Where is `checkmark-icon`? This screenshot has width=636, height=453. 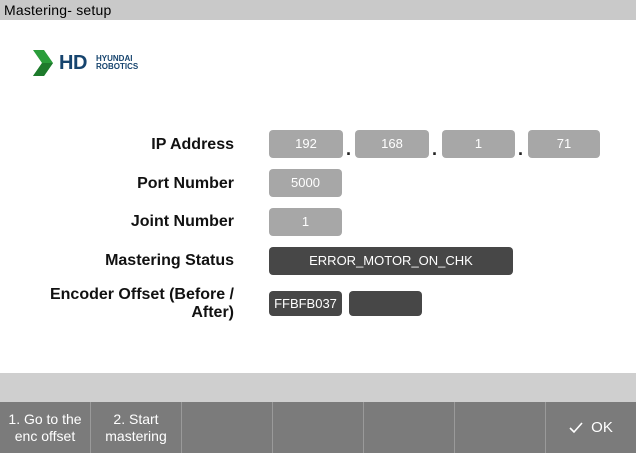
checkmark-icon is located at coordinates (576, 427).